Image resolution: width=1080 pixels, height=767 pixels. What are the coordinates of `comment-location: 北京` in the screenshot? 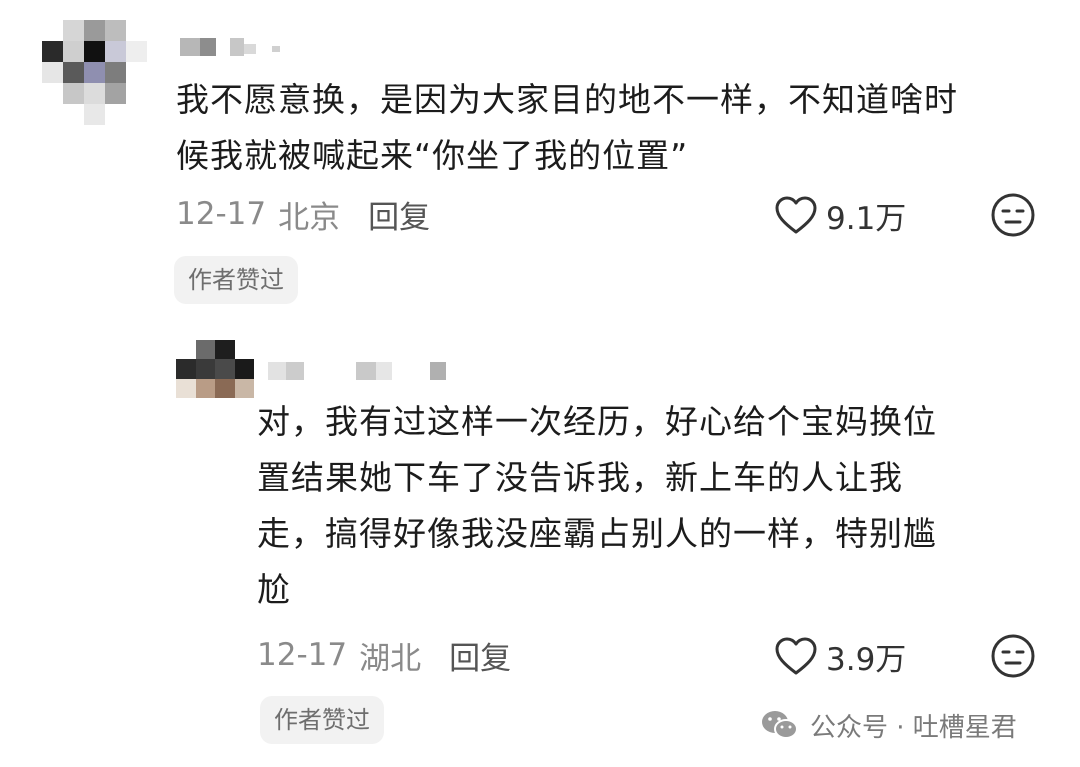 It's located at (309, 217).